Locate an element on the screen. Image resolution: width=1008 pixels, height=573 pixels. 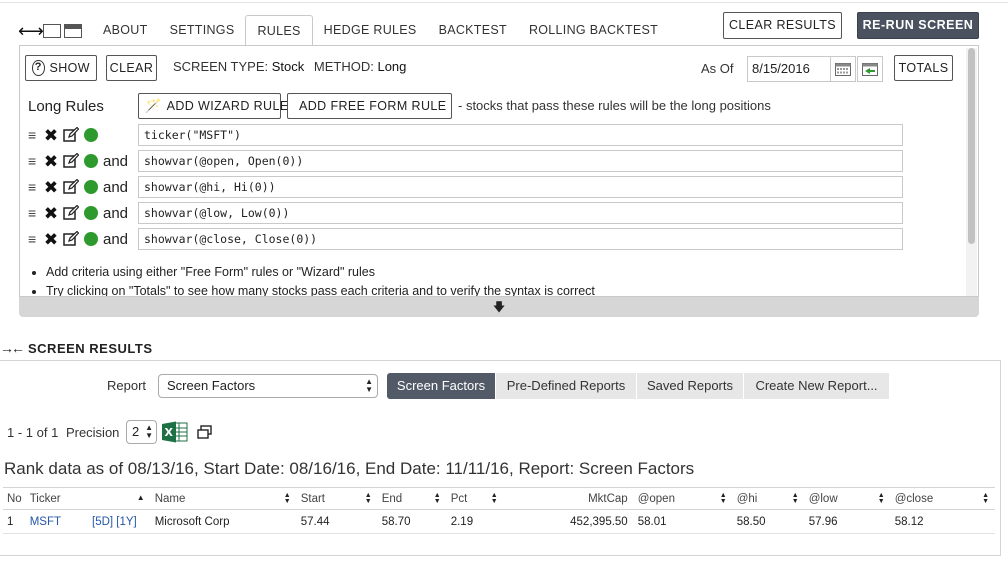
rules-scrollbar is located at coordinates (971, 172).